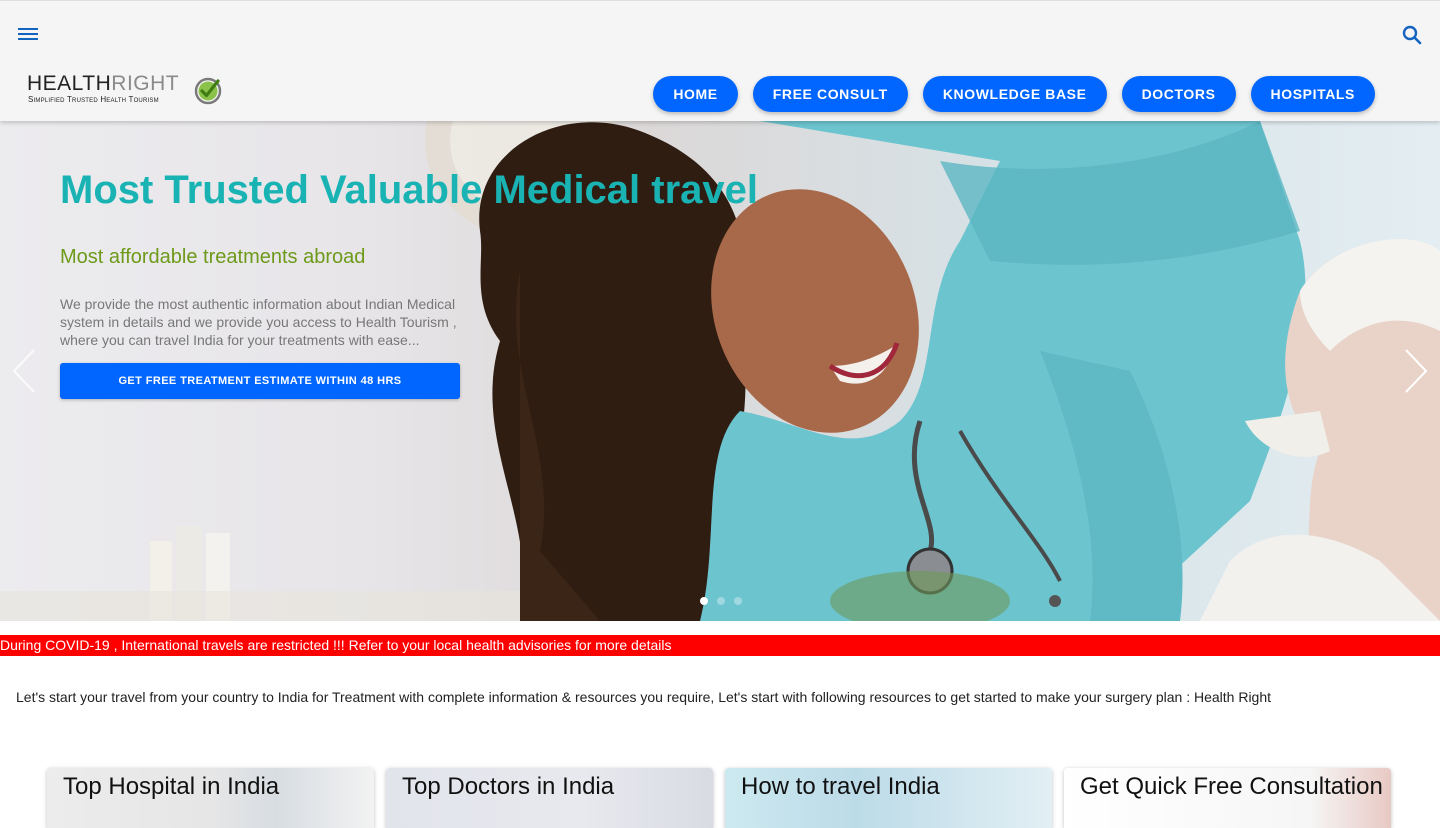  Describe the element at coordinates (28, 34) in the screenshot. I see `hamburger-menu-icon` at that location.